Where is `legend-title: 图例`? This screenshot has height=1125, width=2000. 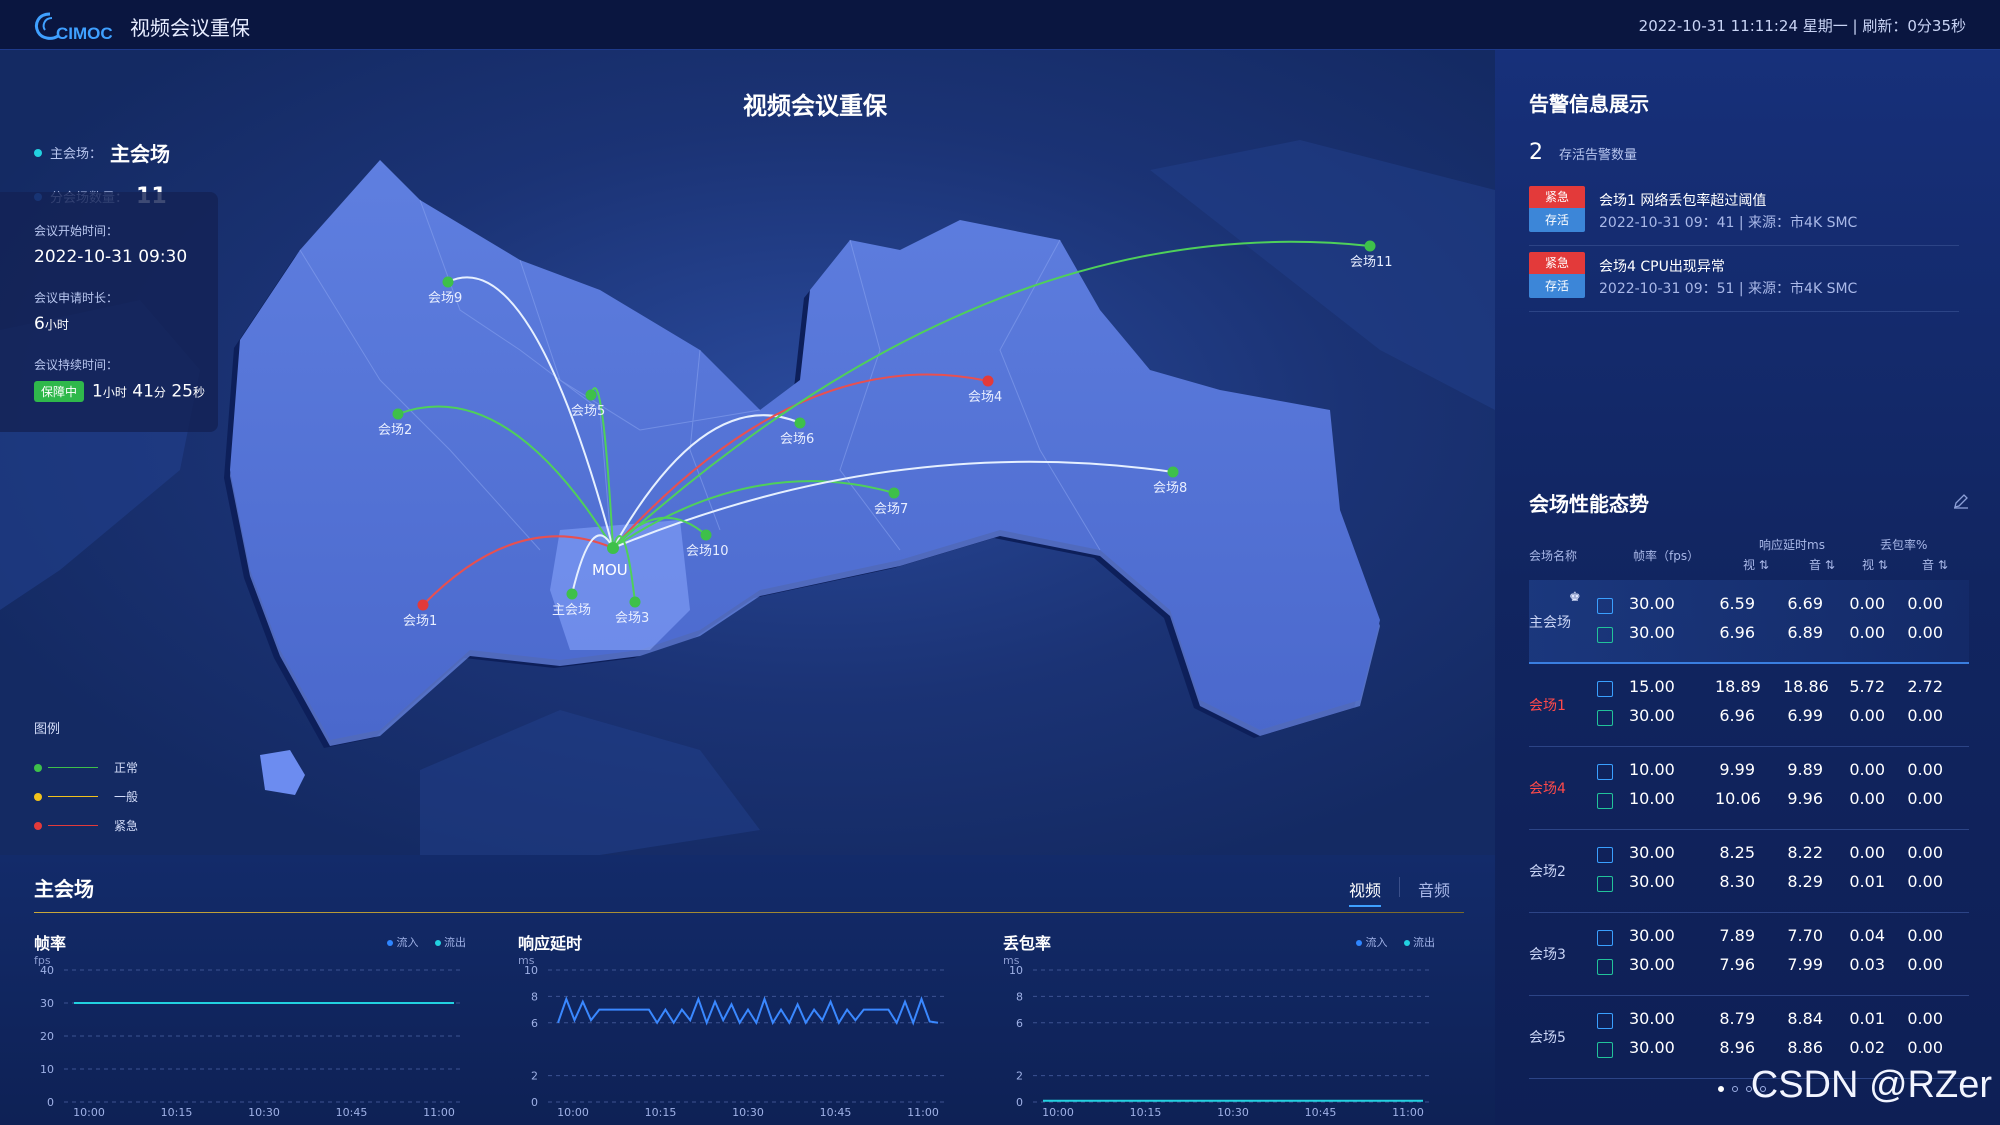
legend-title: 图例 is located at coordinates (47, 729).